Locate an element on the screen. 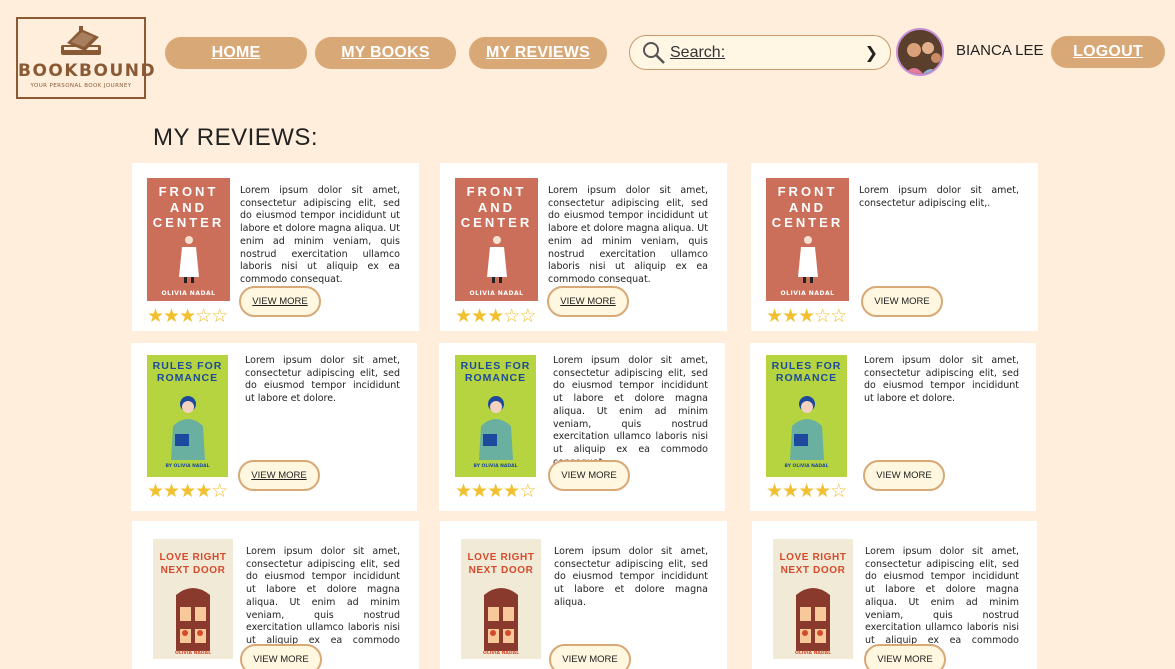 The image size is (1175, 669). nav-home-button: HOME is located at coordinates (236, 53).